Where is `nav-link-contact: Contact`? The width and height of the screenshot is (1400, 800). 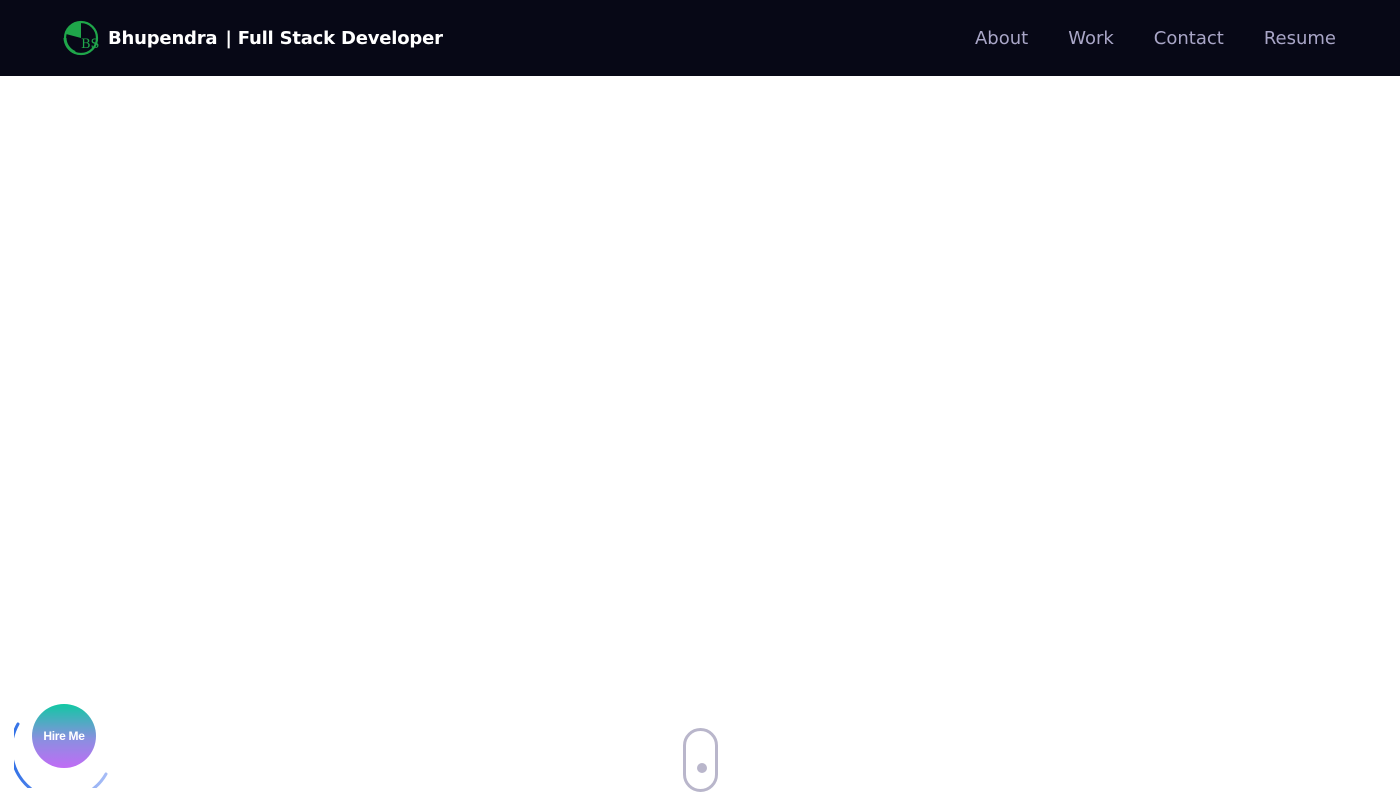
nav-link-contact: Contact is located at coordinates (1189, 38).